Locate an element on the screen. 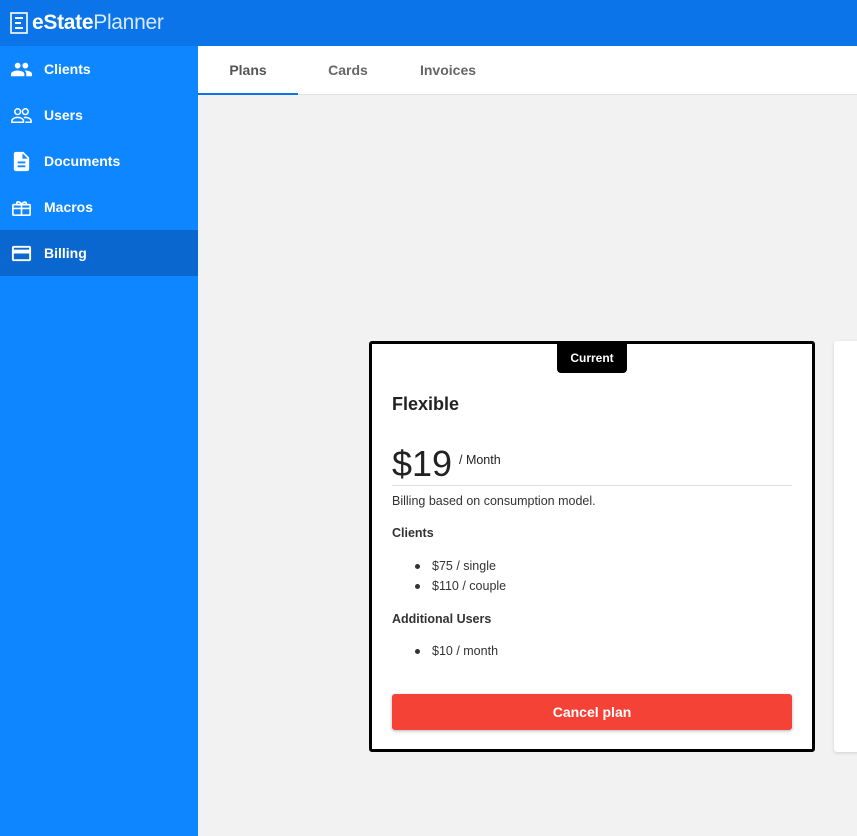 This screenshot has height=836, width=857. cancel-plan-button: Cancel plan is located at coordinates (592, 712).